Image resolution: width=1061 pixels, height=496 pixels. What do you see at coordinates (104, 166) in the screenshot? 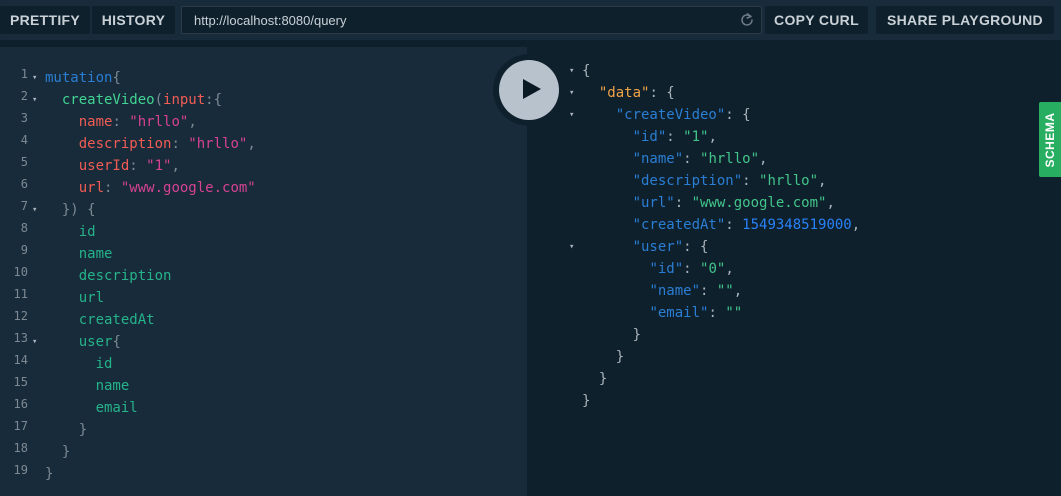
I see `token-arg: userId` at bounding box center [104, 166].